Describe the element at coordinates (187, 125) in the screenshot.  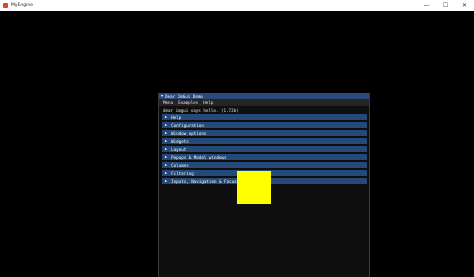
I see `header-label: Configuration` at that location.